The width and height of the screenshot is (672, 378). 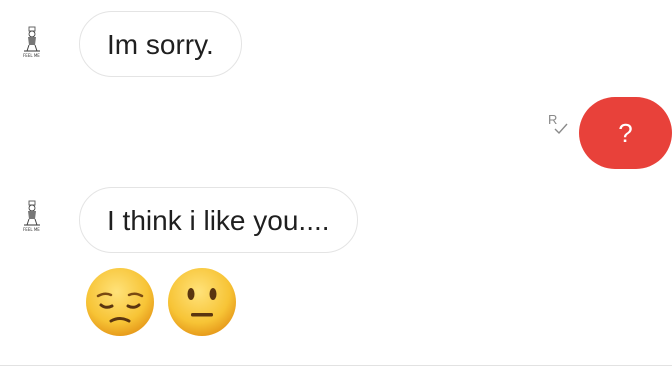 I want to click on check-icon, so click(x=561, y=129).